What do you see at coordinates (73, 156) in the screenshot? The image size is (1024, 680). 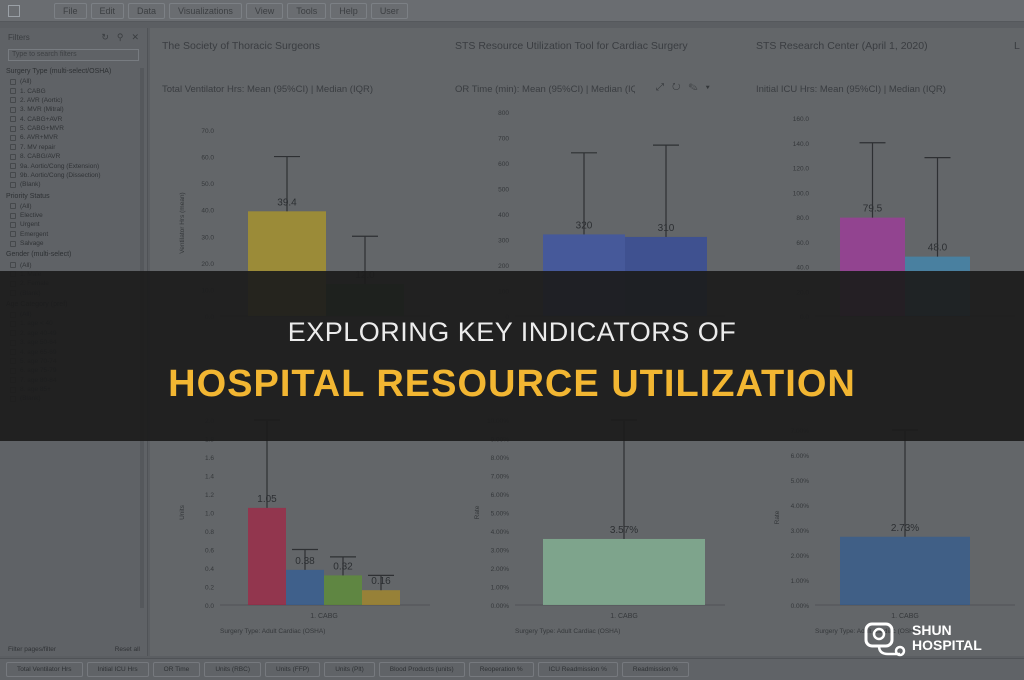 I see `filter-option: 8. CABG/AVR` at bounding box center [73, 156].